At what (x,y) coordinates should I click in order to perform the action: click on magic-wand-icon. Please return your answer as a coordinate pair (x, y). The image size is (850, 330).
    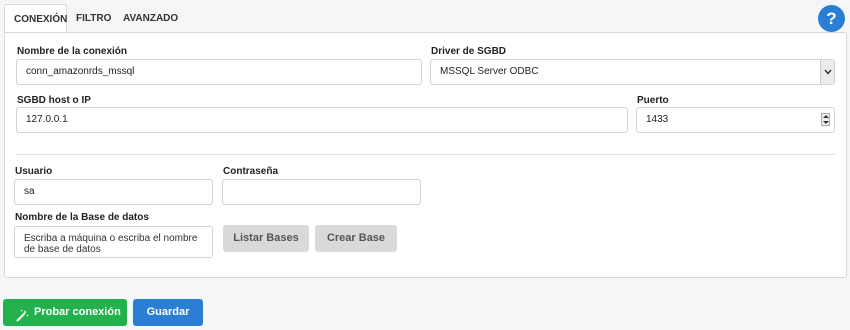
    Looking at the image, I should click on (22, 318).